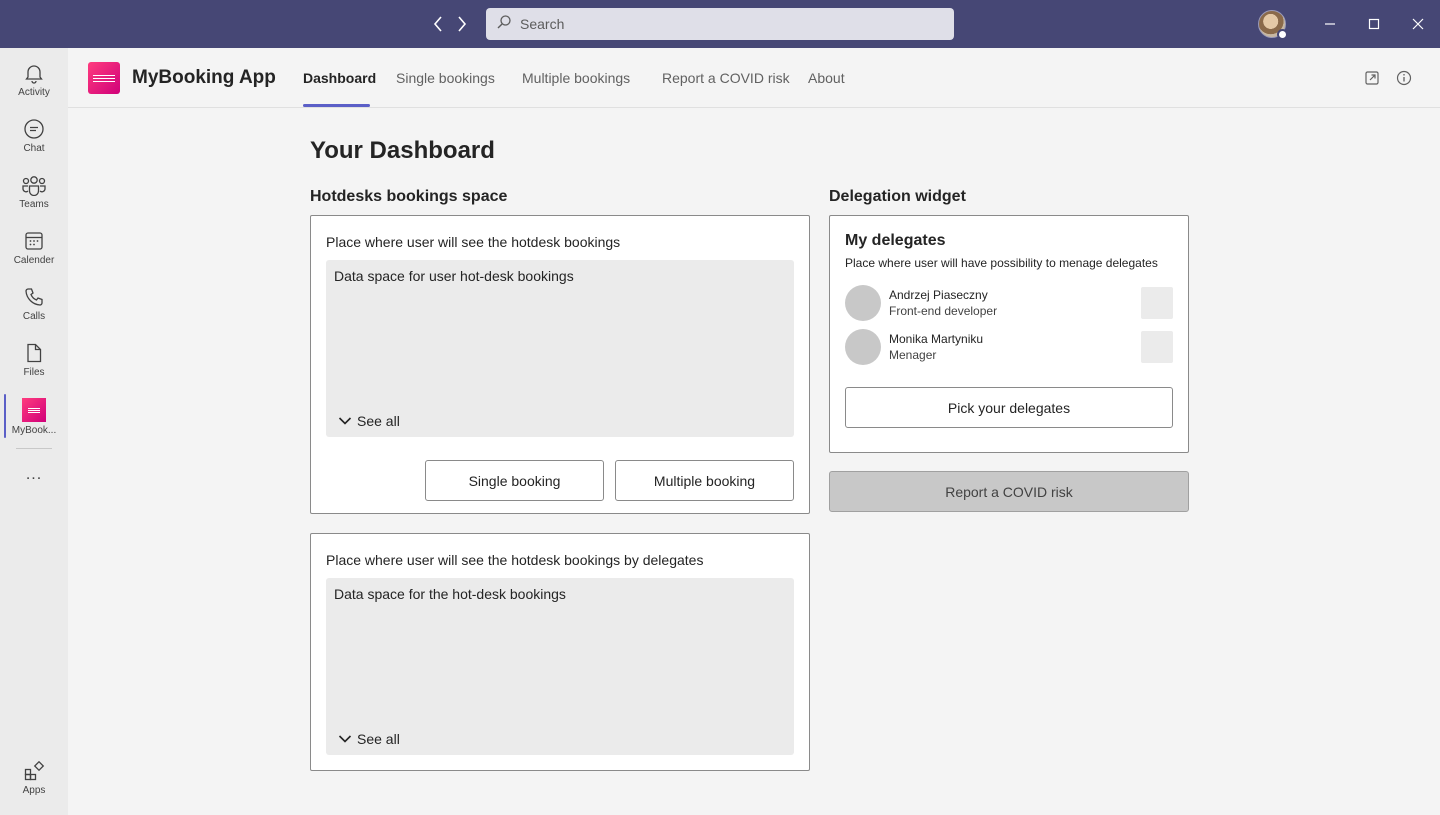 The width and height of the screenshot is (1440, 815). What do you see at coordinates (34, 241) in the screenshot?
I see `calendar-icon` at bounding box center [34, 241].